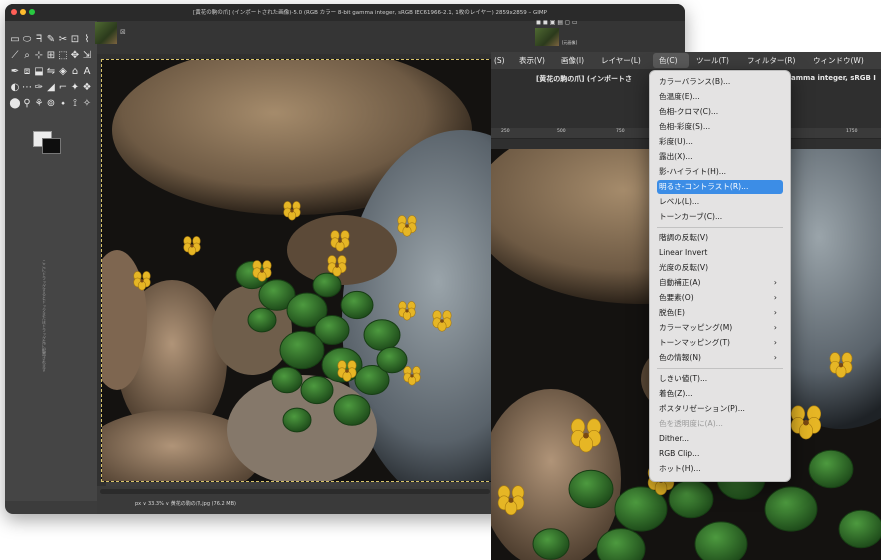 Image resolution: width=881 pixels, height=560 pixels. I want to click on menu-item-label: 光度の反転(V), so click(684, 267).